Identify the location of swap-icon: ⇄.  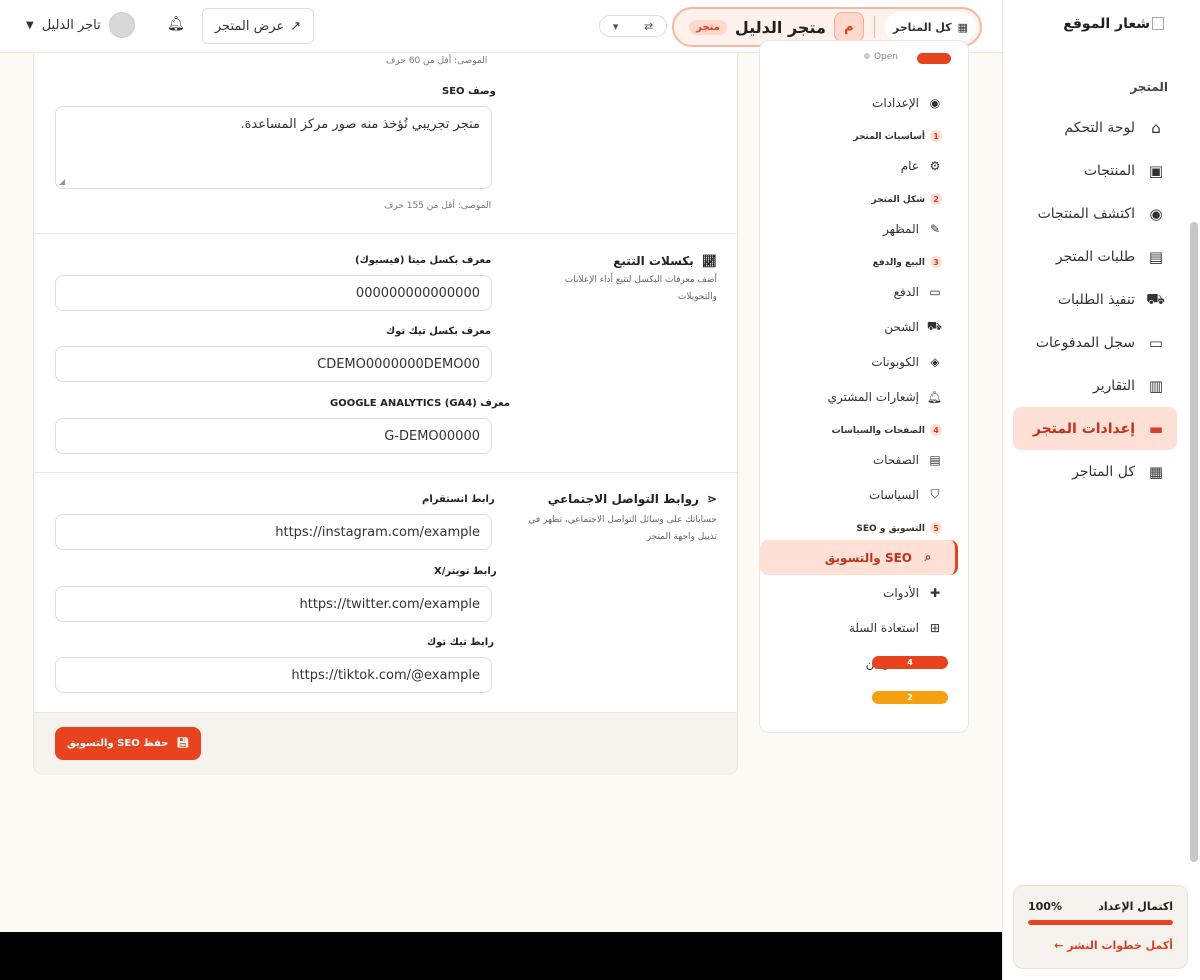
(648, 26).